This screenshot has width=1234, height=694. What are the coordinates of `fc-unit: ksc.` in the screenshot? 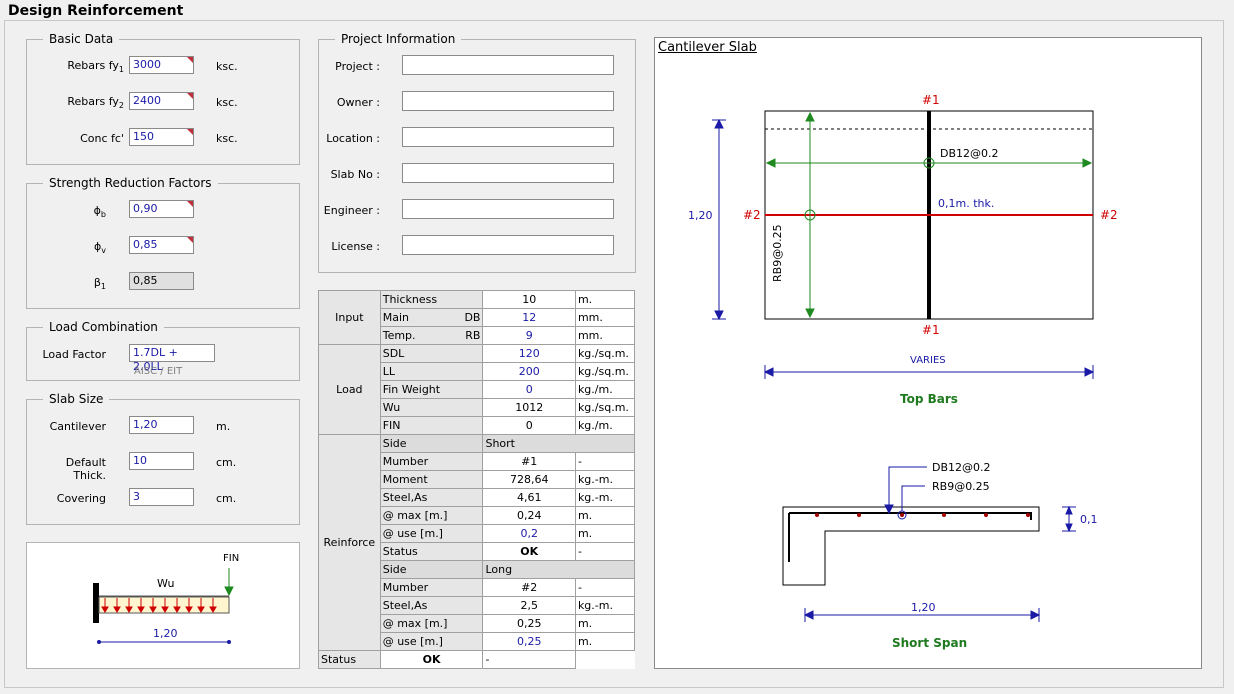 It's located at (227, 138).